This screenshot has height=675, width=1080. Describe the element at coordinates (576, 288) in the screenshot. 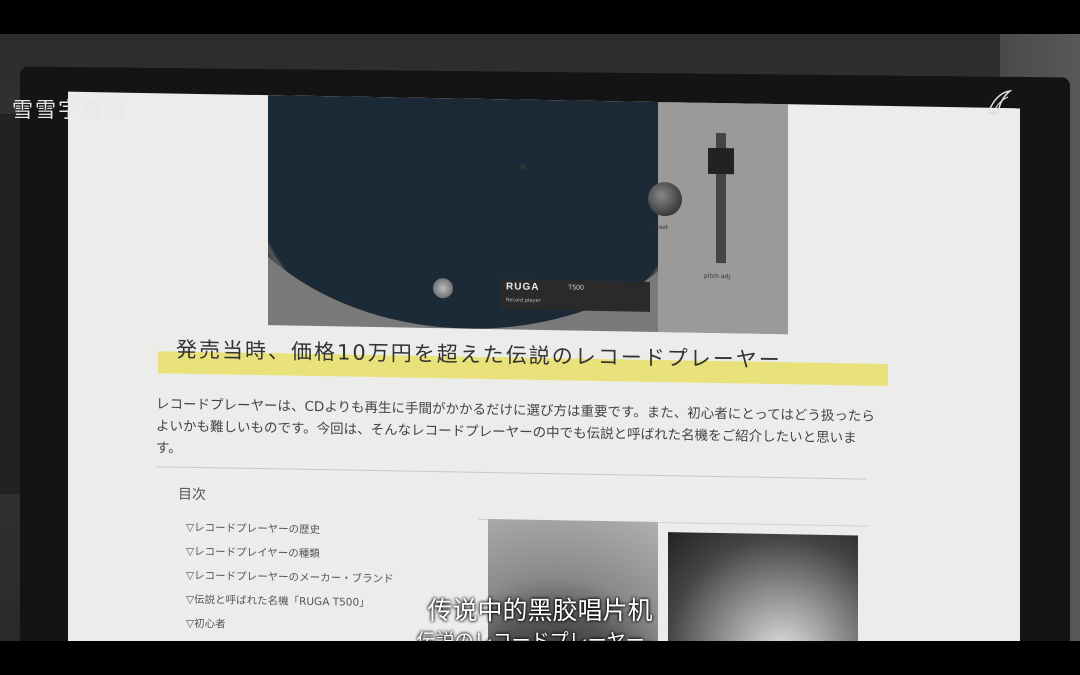

I see `brand-model: T500` at that location.